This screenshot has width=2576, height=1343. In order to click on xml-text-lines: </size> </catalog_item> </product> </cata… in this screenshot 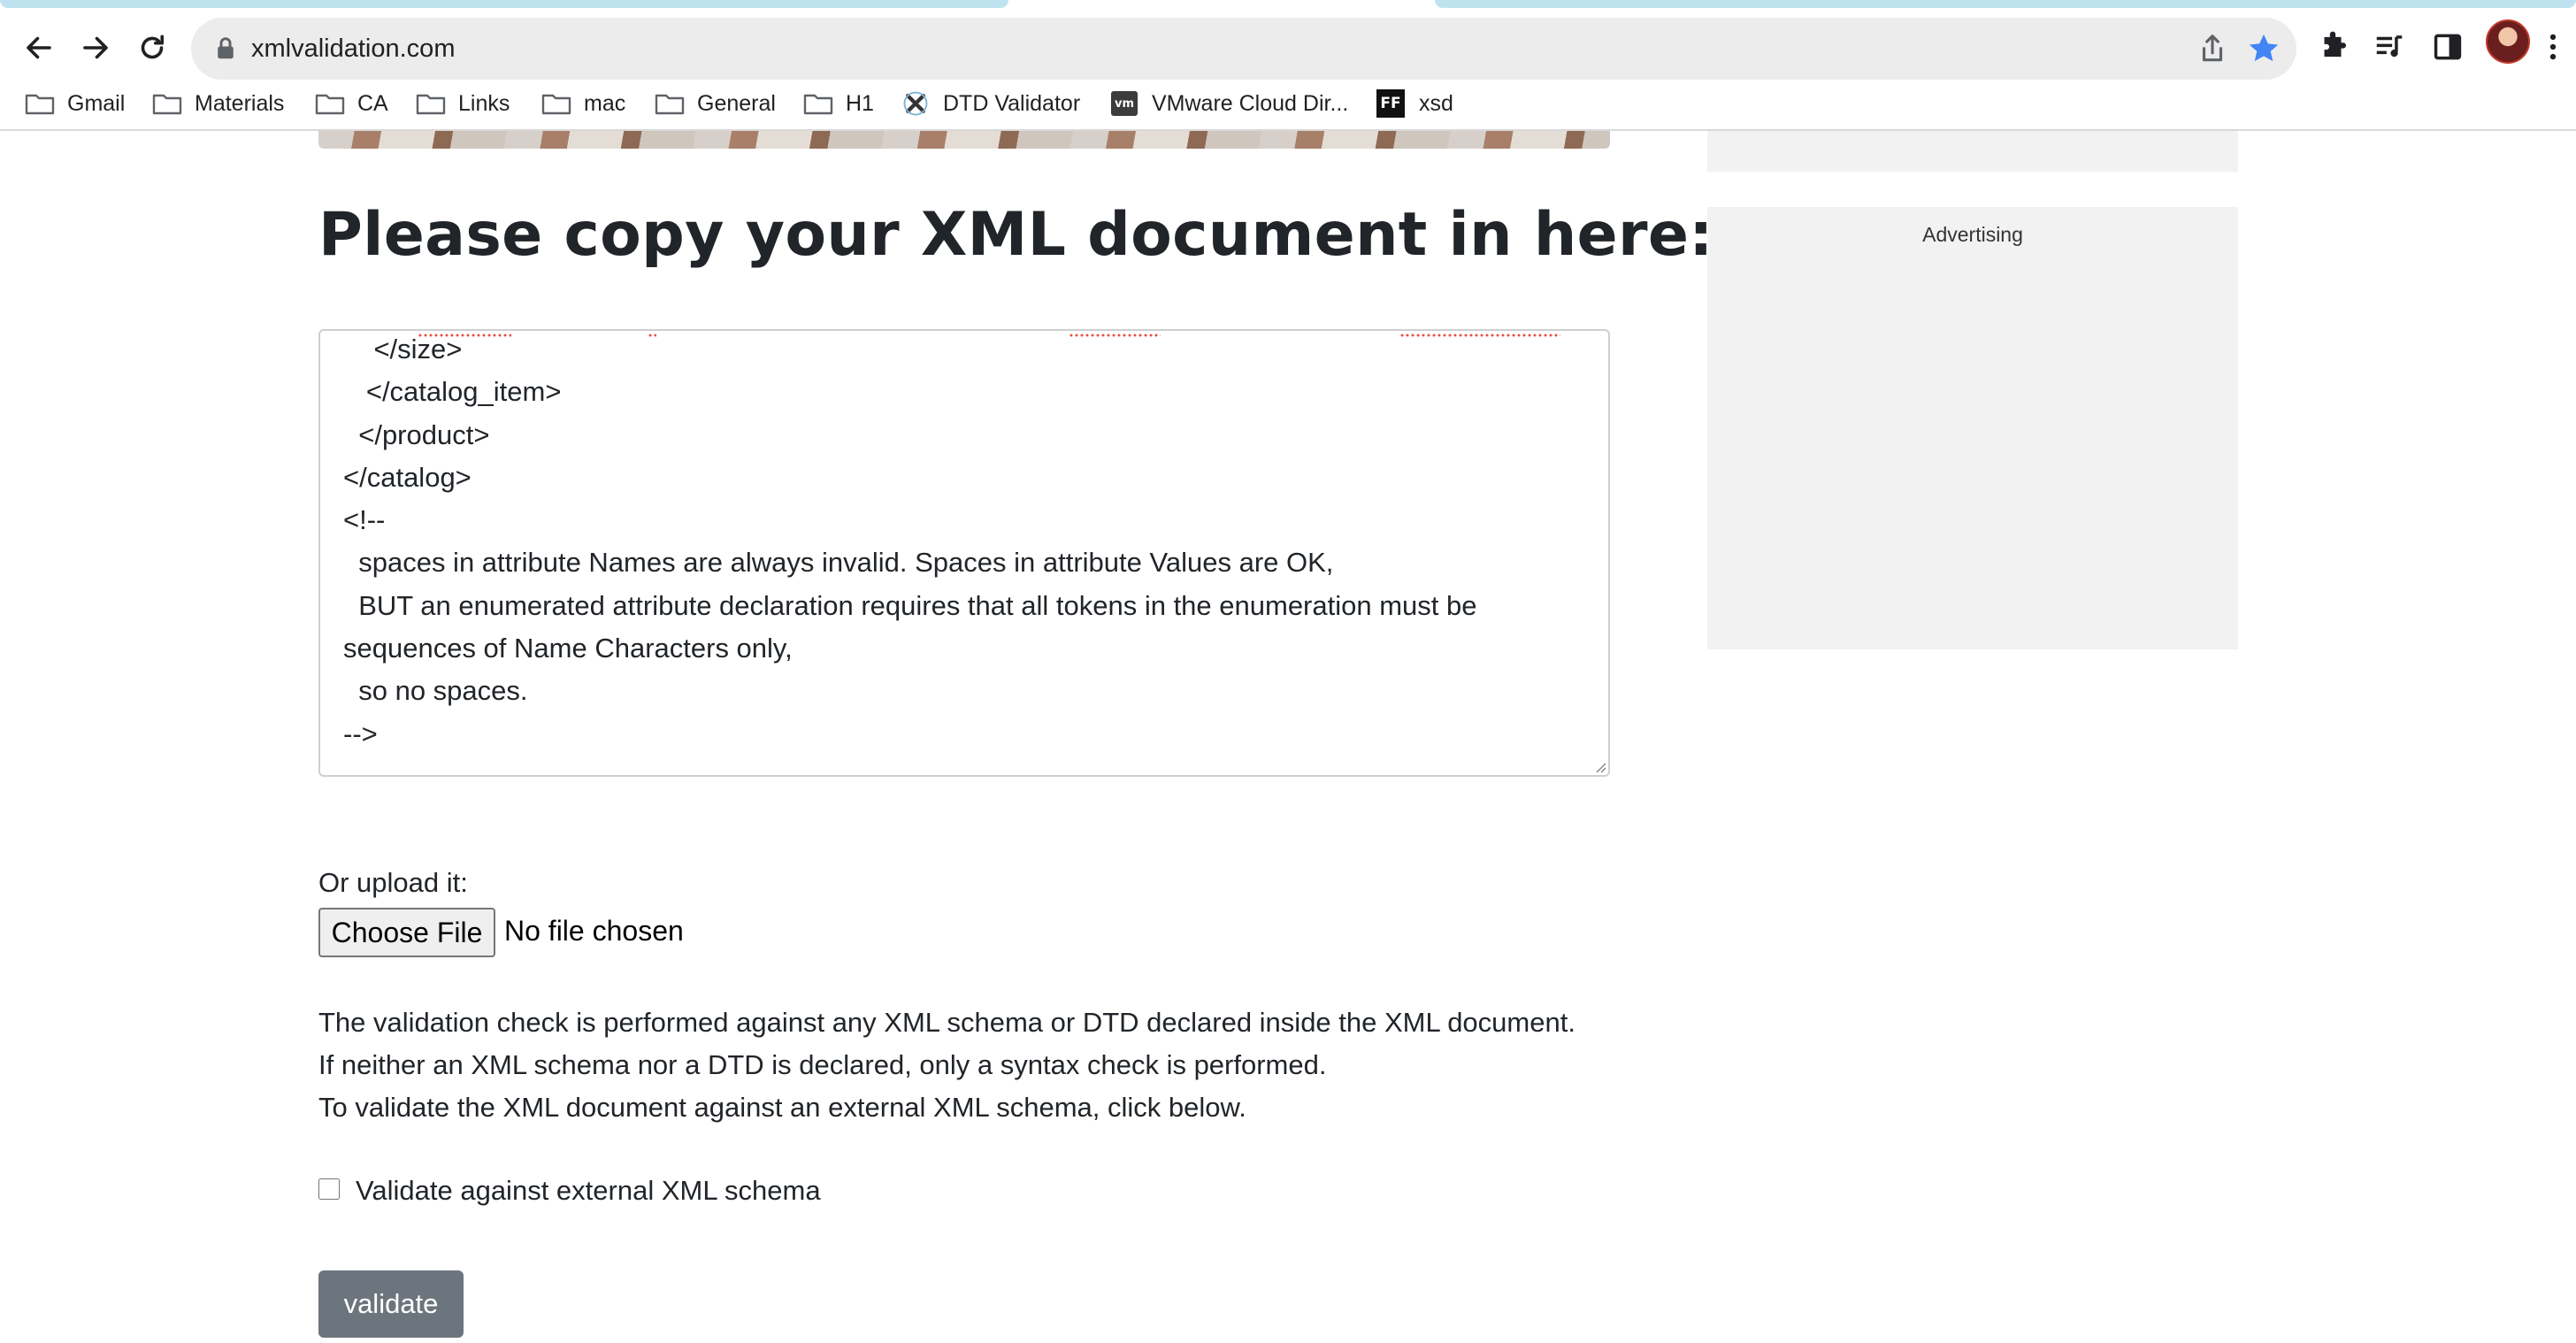, I will do `click(910, 543)`.